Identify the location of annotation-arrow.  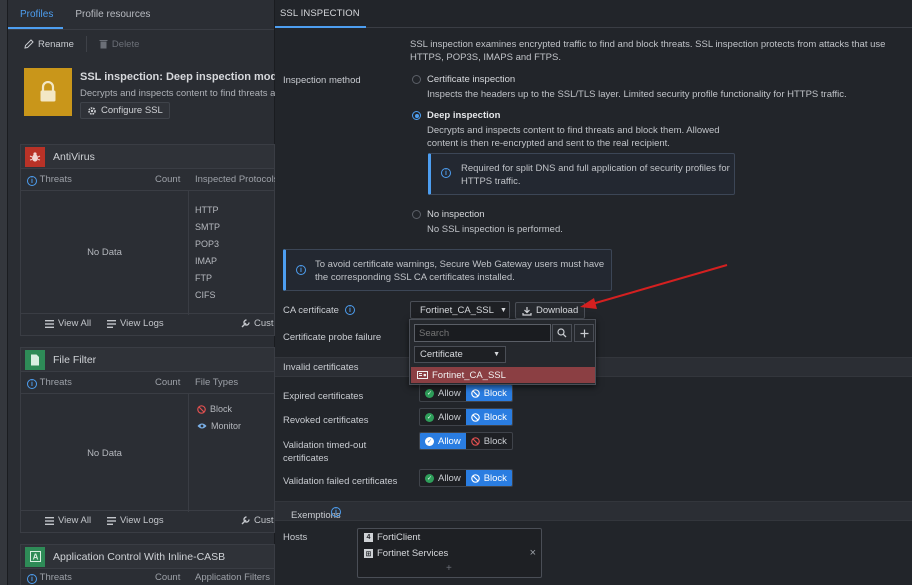
(654, 286).